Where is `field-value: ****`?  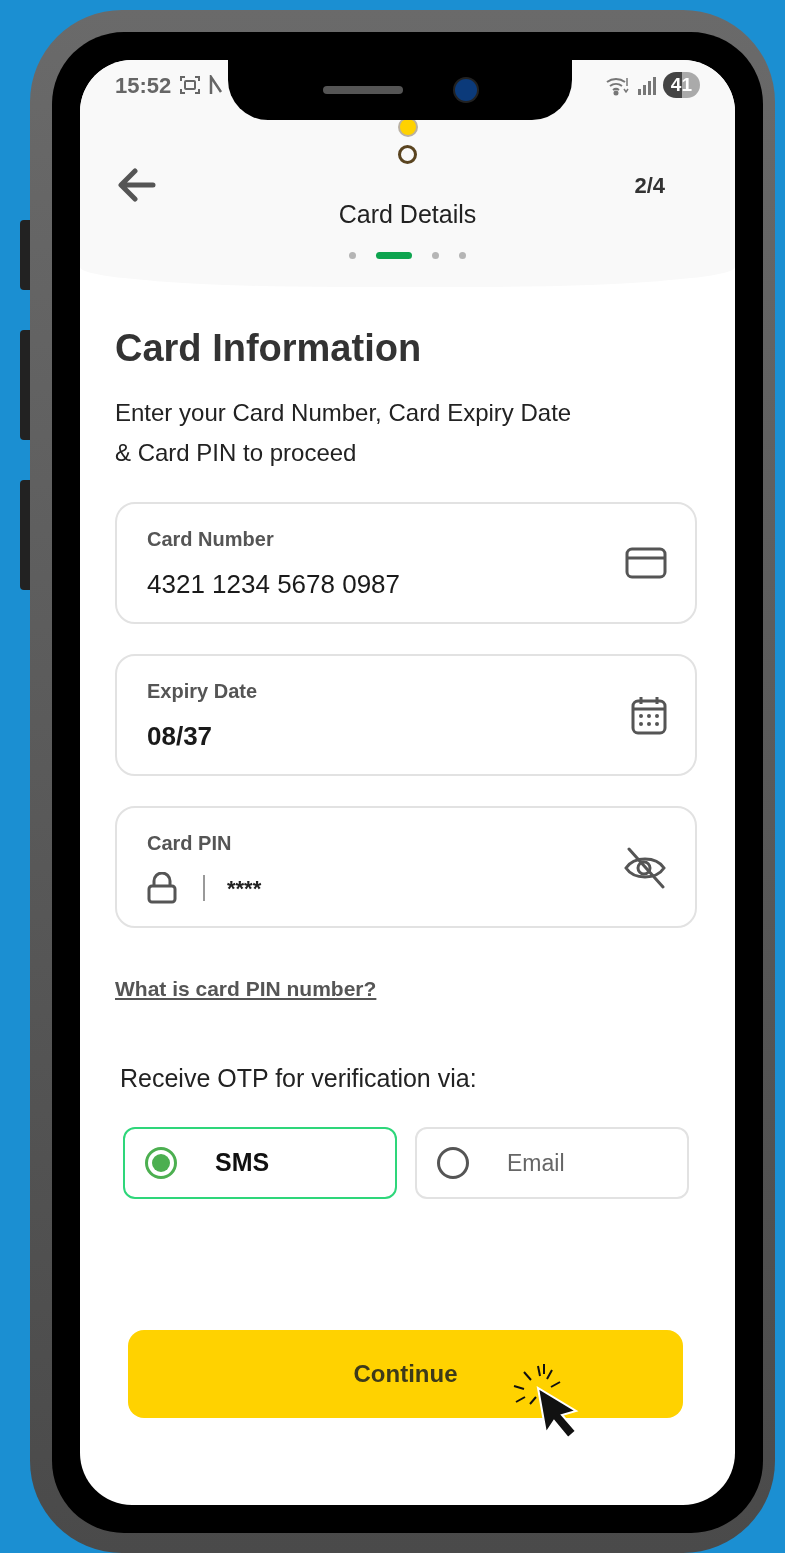 field-value: **** is located at coordinates (244, 888).